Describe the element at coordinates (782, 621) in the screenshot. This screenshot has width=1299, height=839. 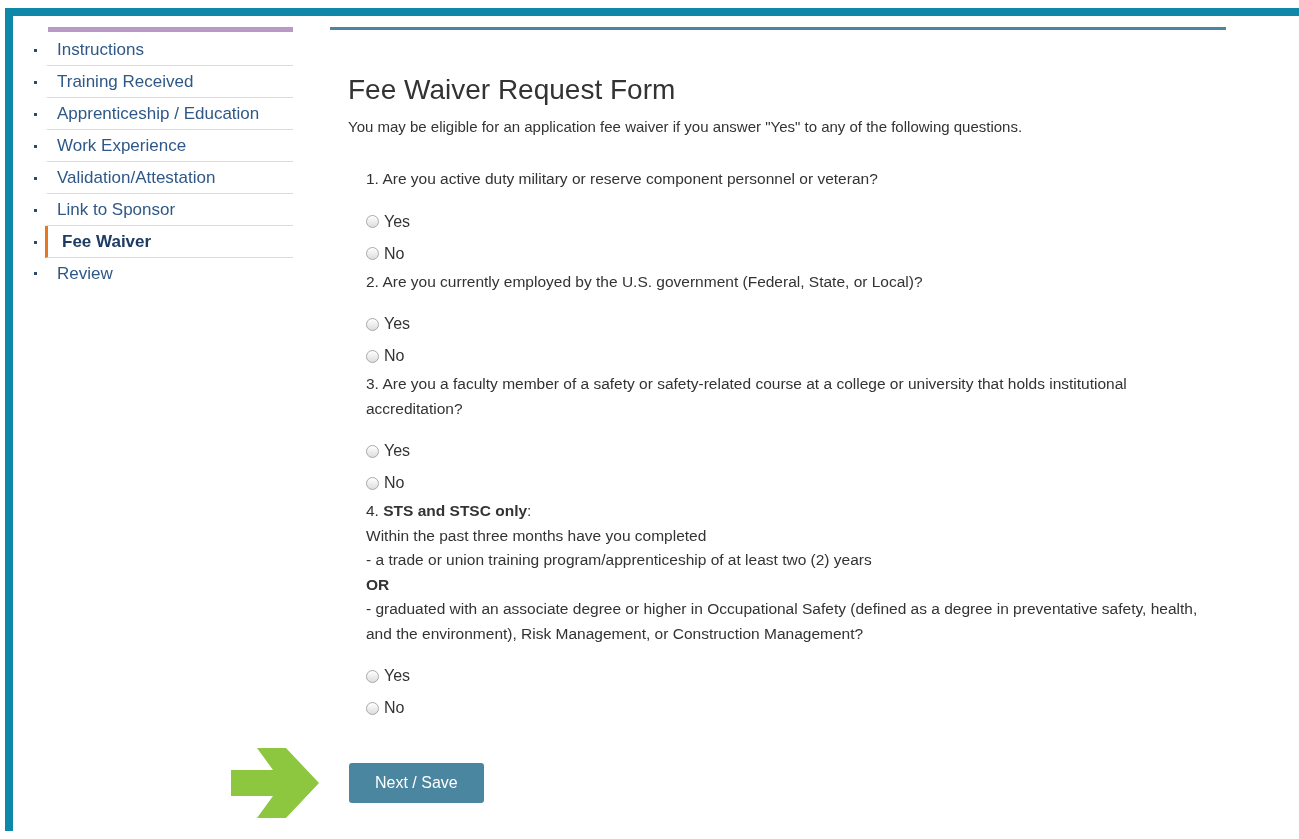
I see `question-text: - graduated with an associate degree or higher in Occupational Safety (defined as a degree in preventative safety, health, and the environment), Risk Management, or Construction Management?` at that location.